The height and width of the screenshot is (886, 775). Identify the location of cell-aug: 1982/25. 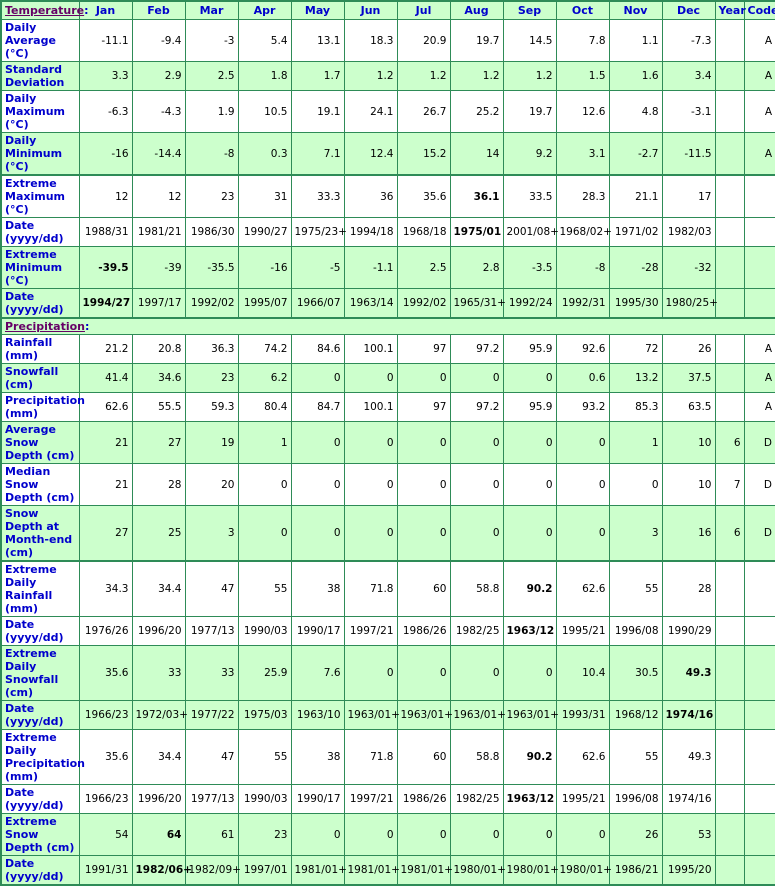
(476, 631).